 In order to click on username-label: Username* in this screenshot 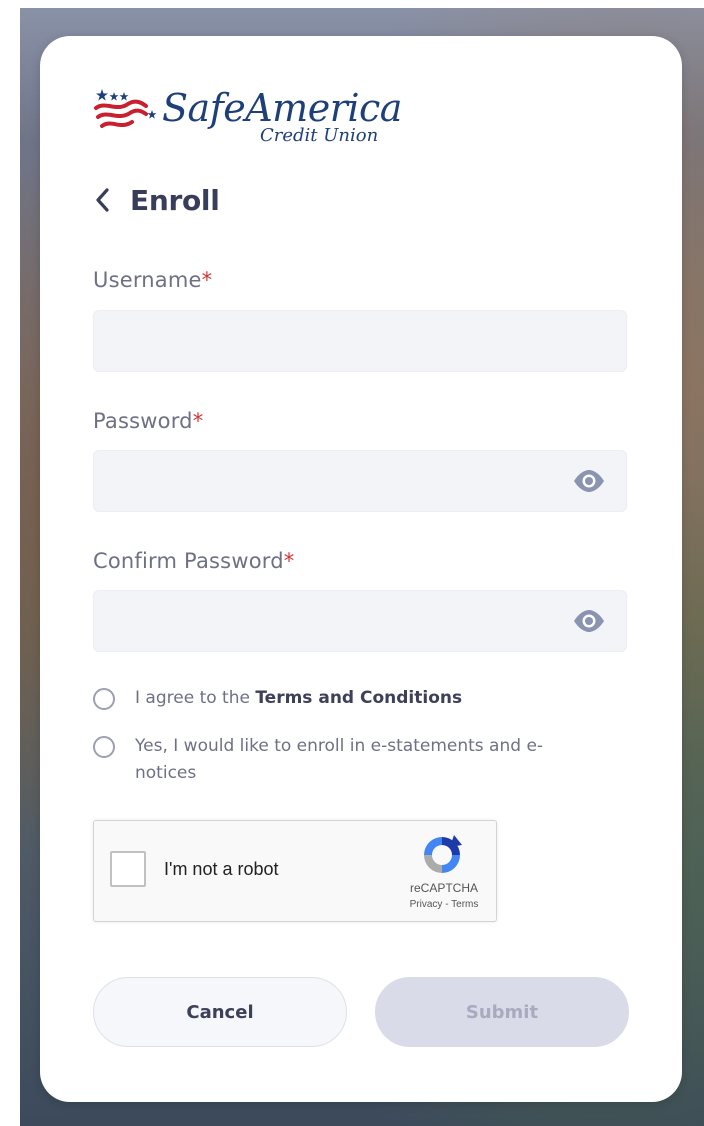, I will do `click(152, 280)`.